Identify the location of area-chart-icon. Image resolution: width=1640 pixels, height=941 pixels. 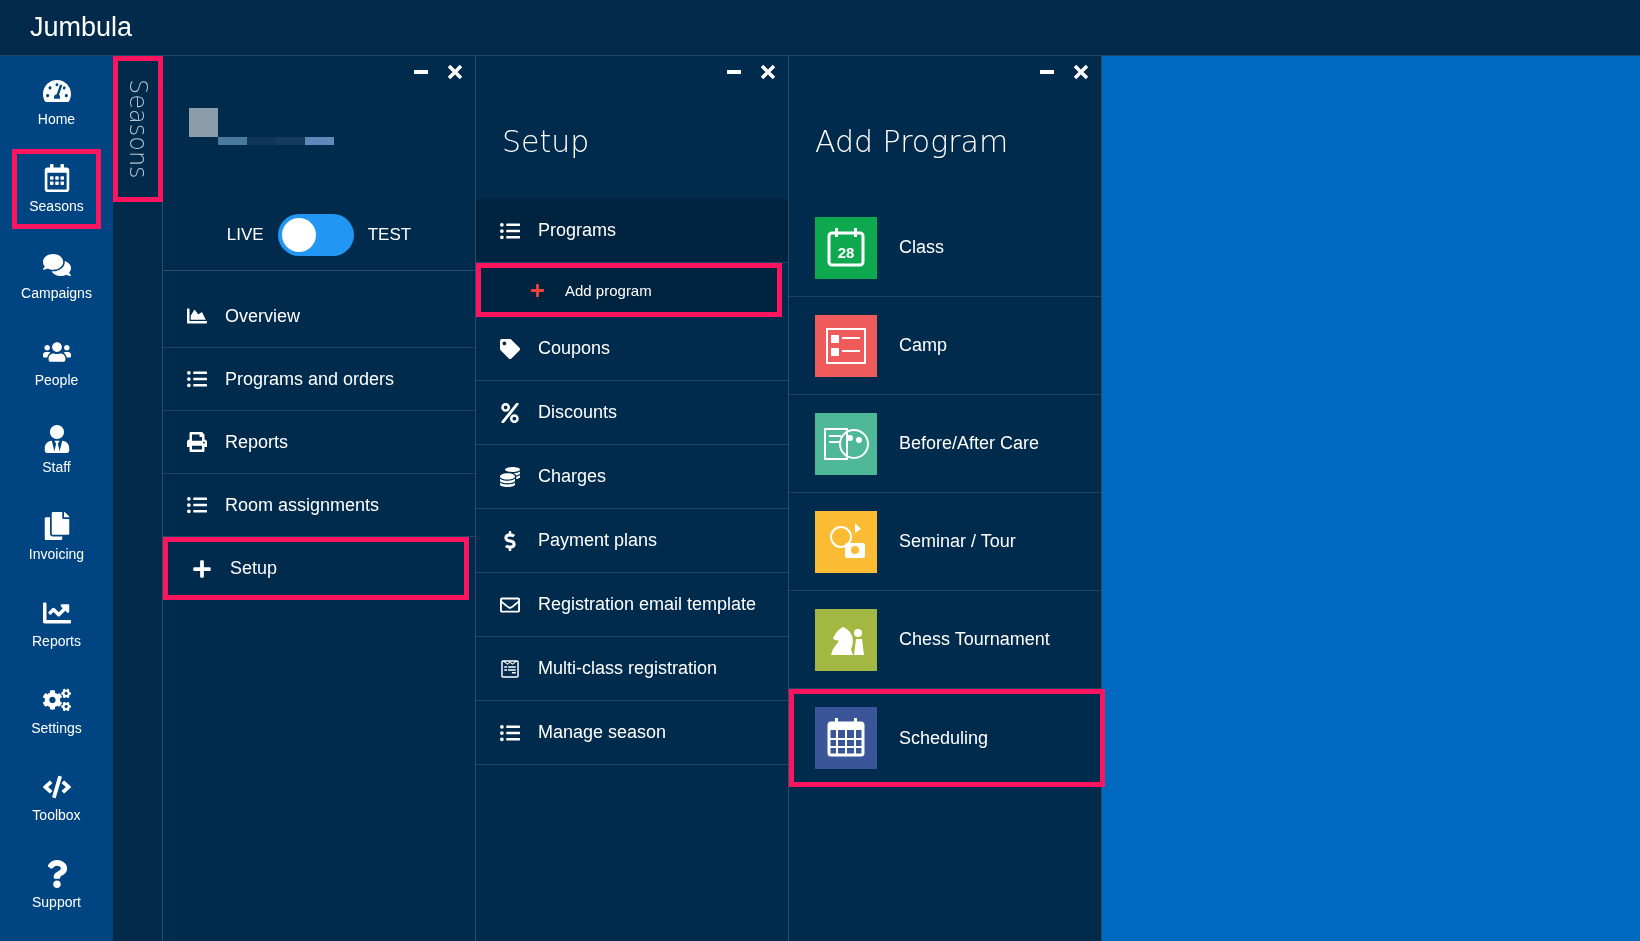
(197, 316).